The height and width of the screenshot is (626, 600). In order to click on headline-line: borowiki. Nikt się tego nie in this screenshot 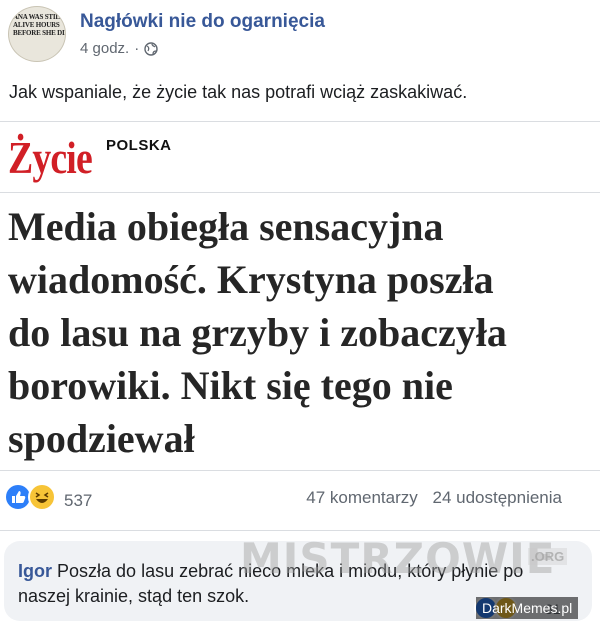, I will do `click(230, 385)`.